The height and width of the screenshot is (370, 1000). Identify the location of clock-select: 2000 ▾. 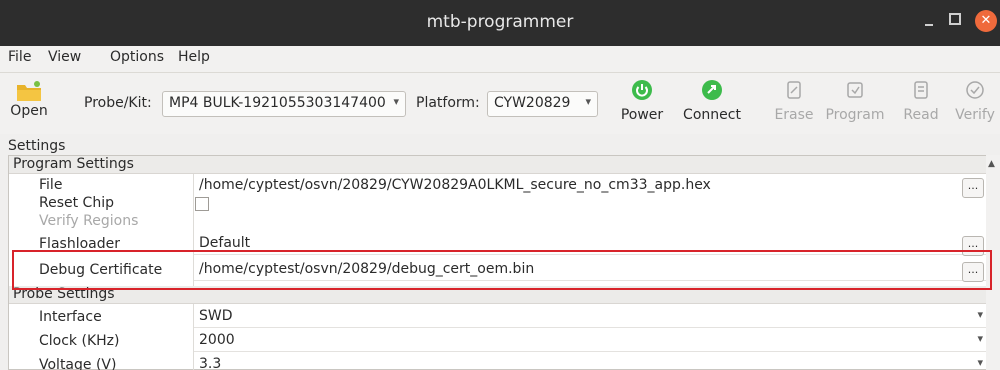
(591, 341).